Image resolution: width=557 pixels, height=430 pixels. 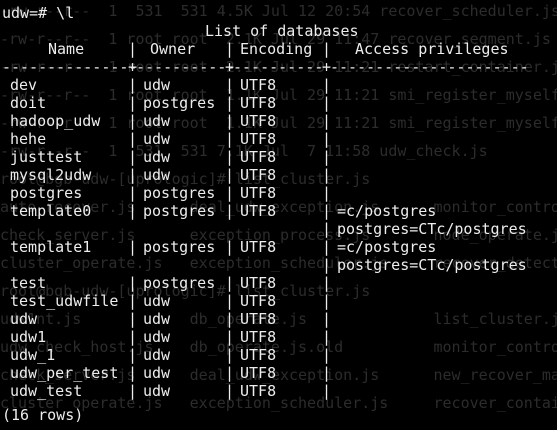 What do you see at coordinates (28, 337) in the screenshot?
I see `cell-name: udw1` at bounding box center [28, 337].